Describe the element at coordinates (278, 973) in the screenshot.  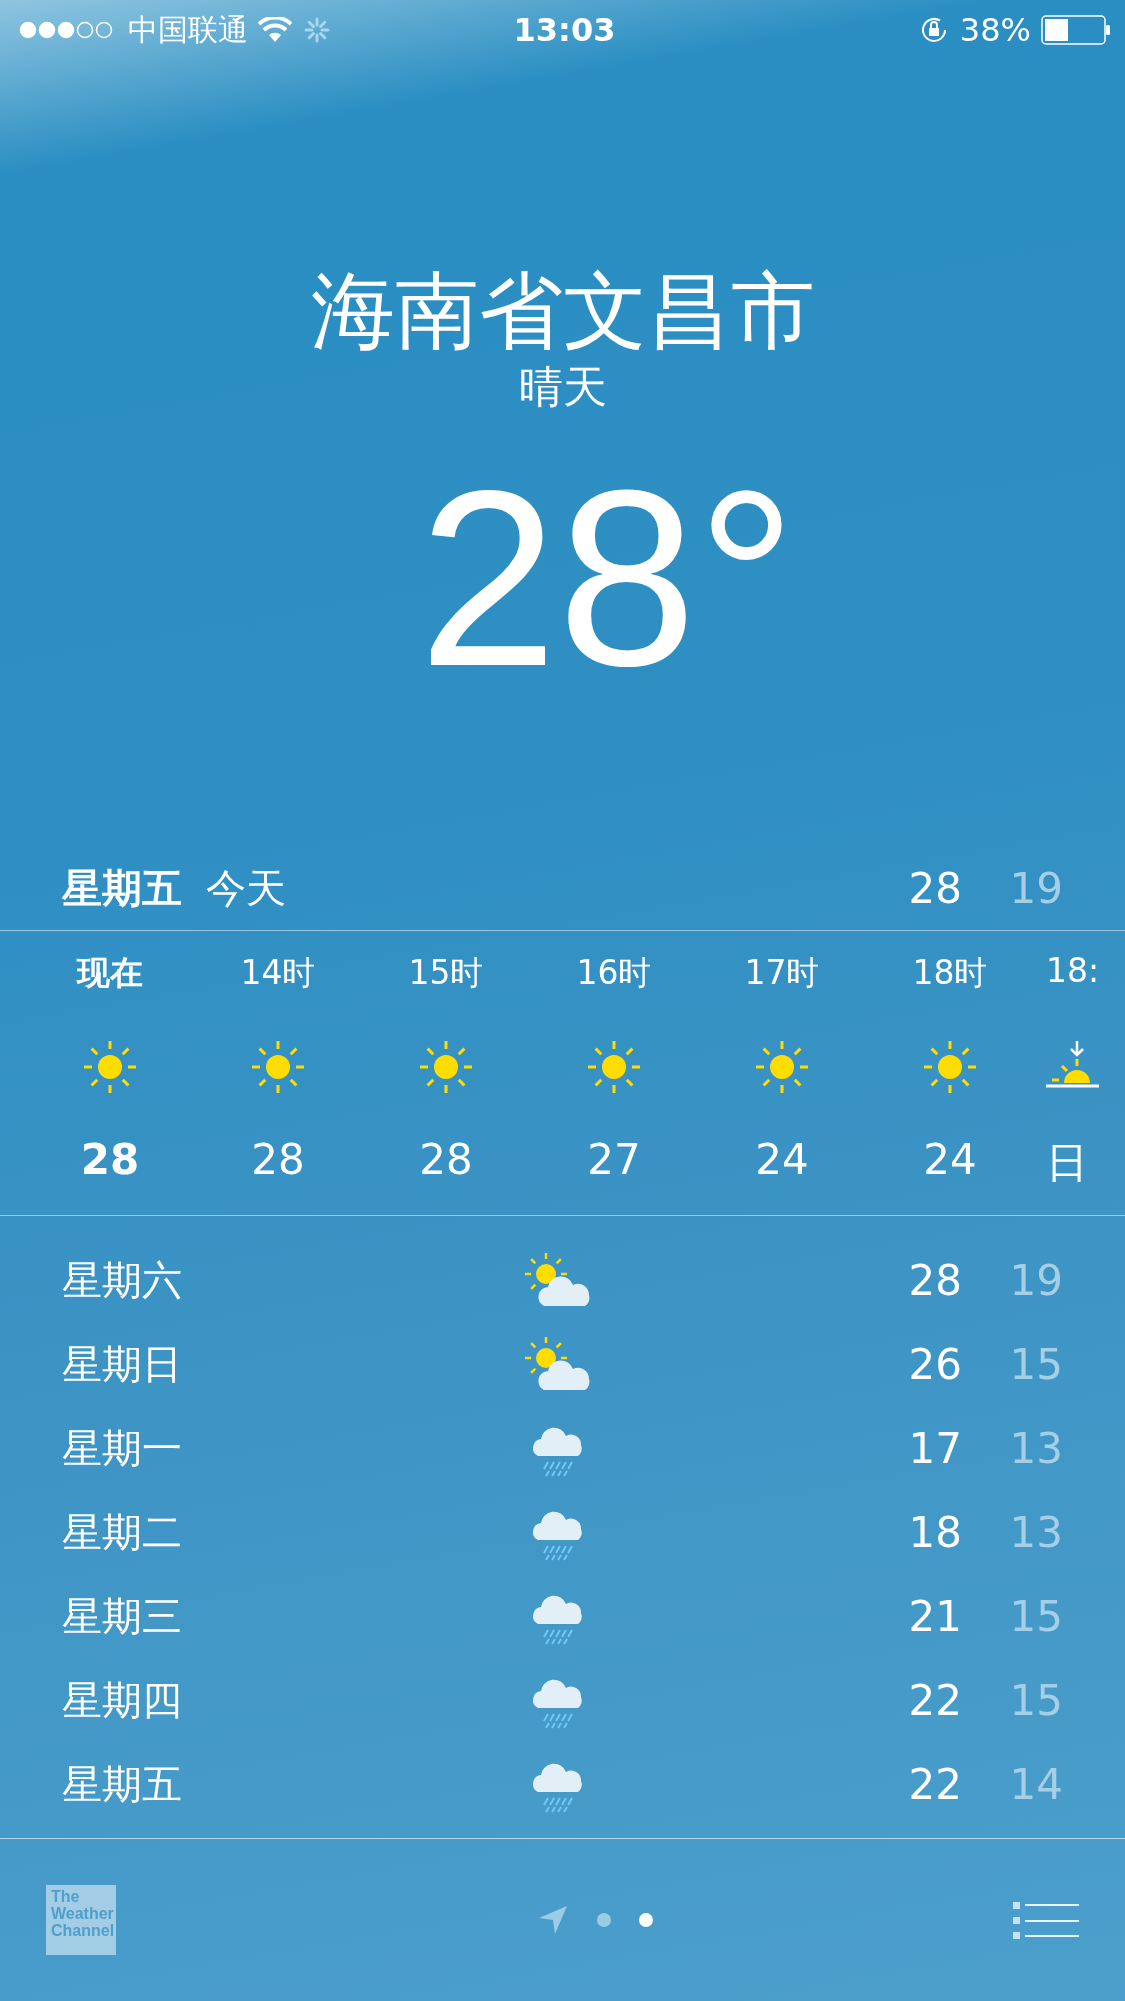
I see `hour-label: 14时` at that location.